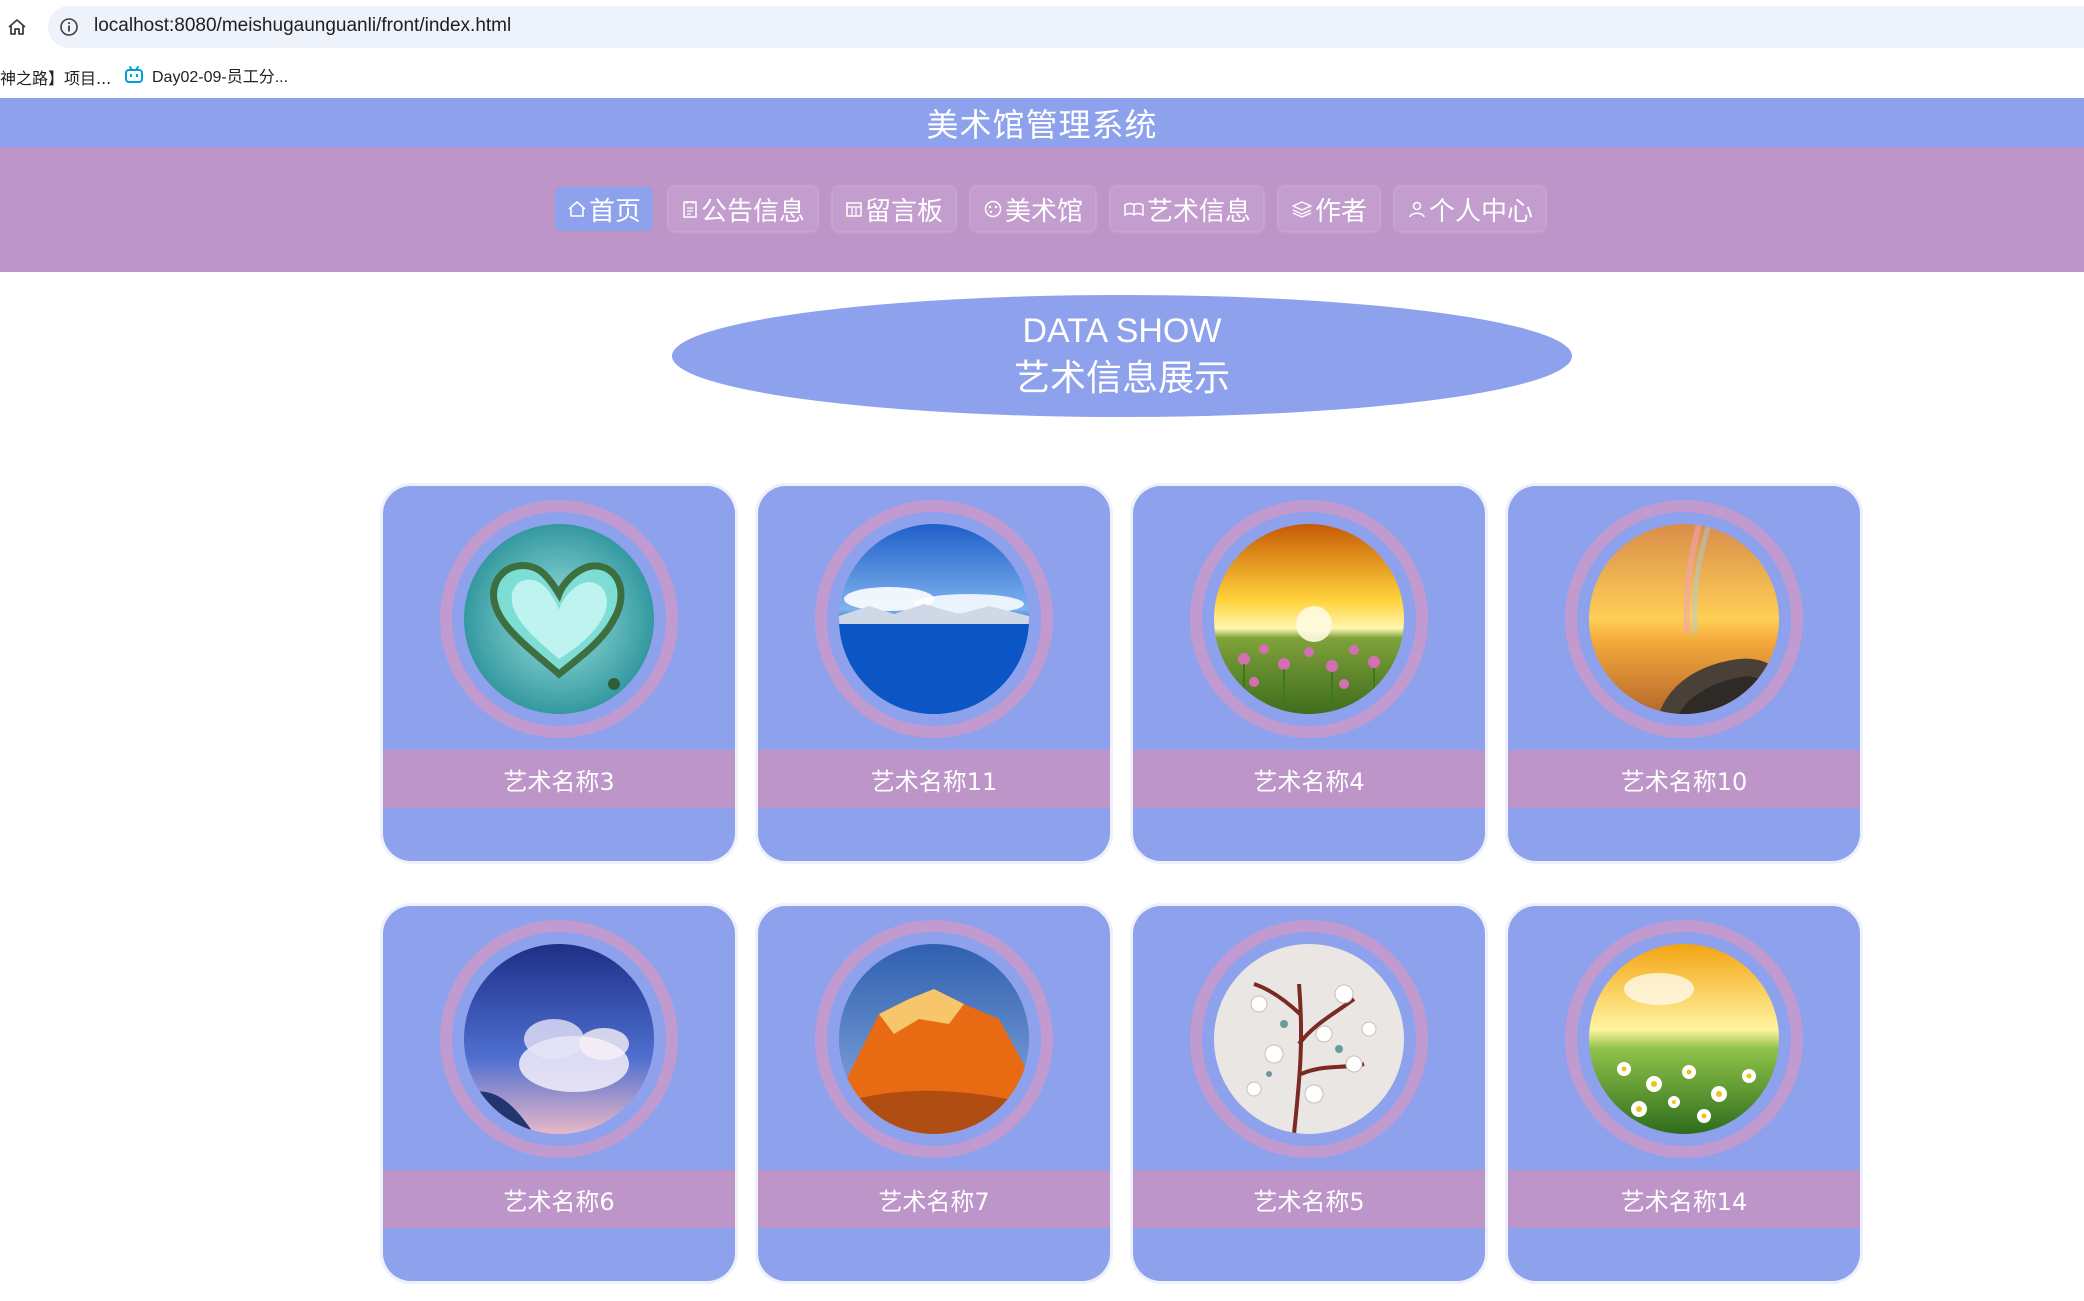 The width and height of the screenshot is (2084, 1301). I want to click on nav-label: 个人中心, so click(1481, 211).